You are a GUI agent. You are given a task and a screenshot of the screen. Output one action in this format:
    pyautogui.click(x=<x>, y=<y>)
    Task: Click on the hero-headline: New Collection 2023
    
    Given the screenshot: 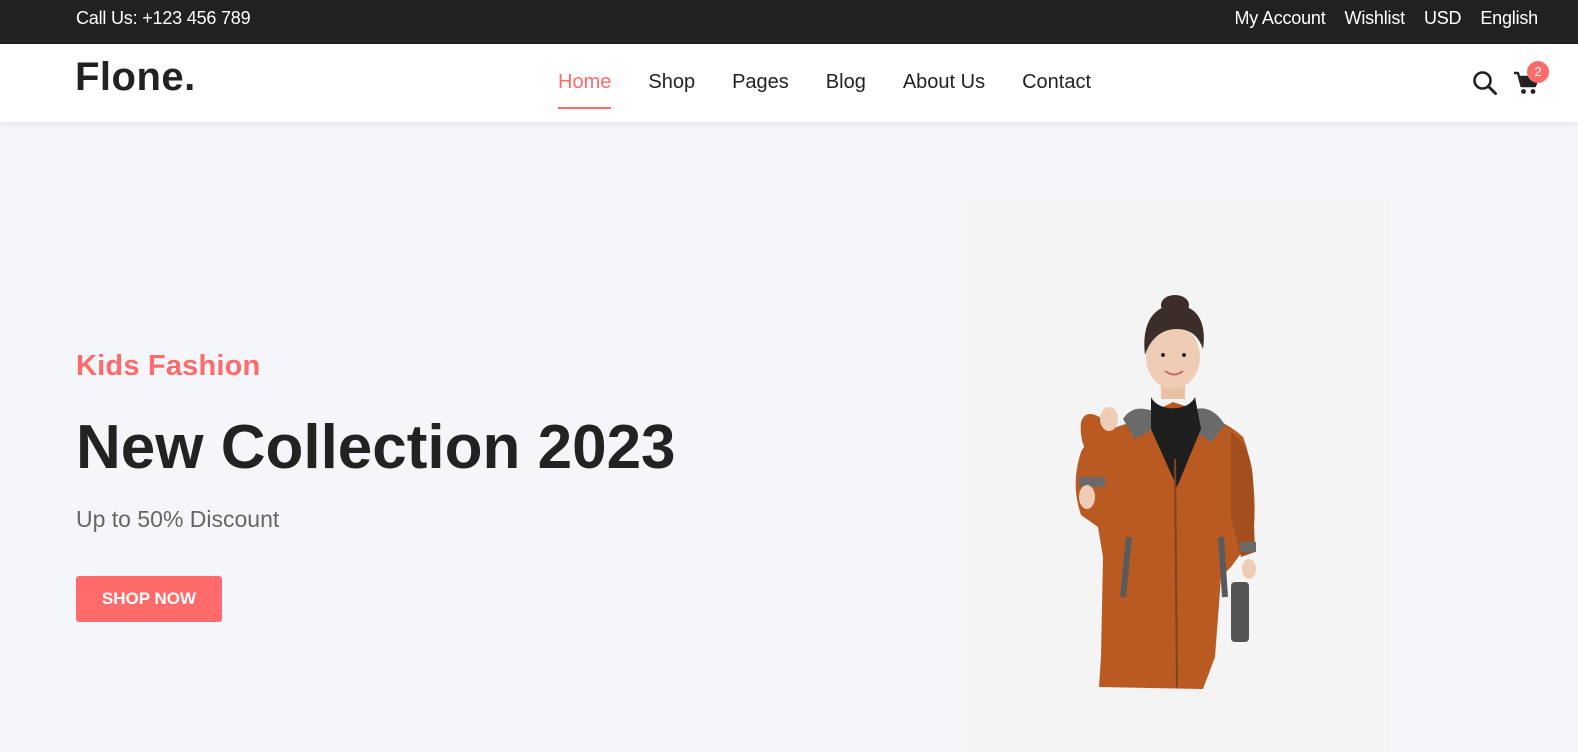 What is the action you would take?
    pyautogui.click(x=376, y=447)
    